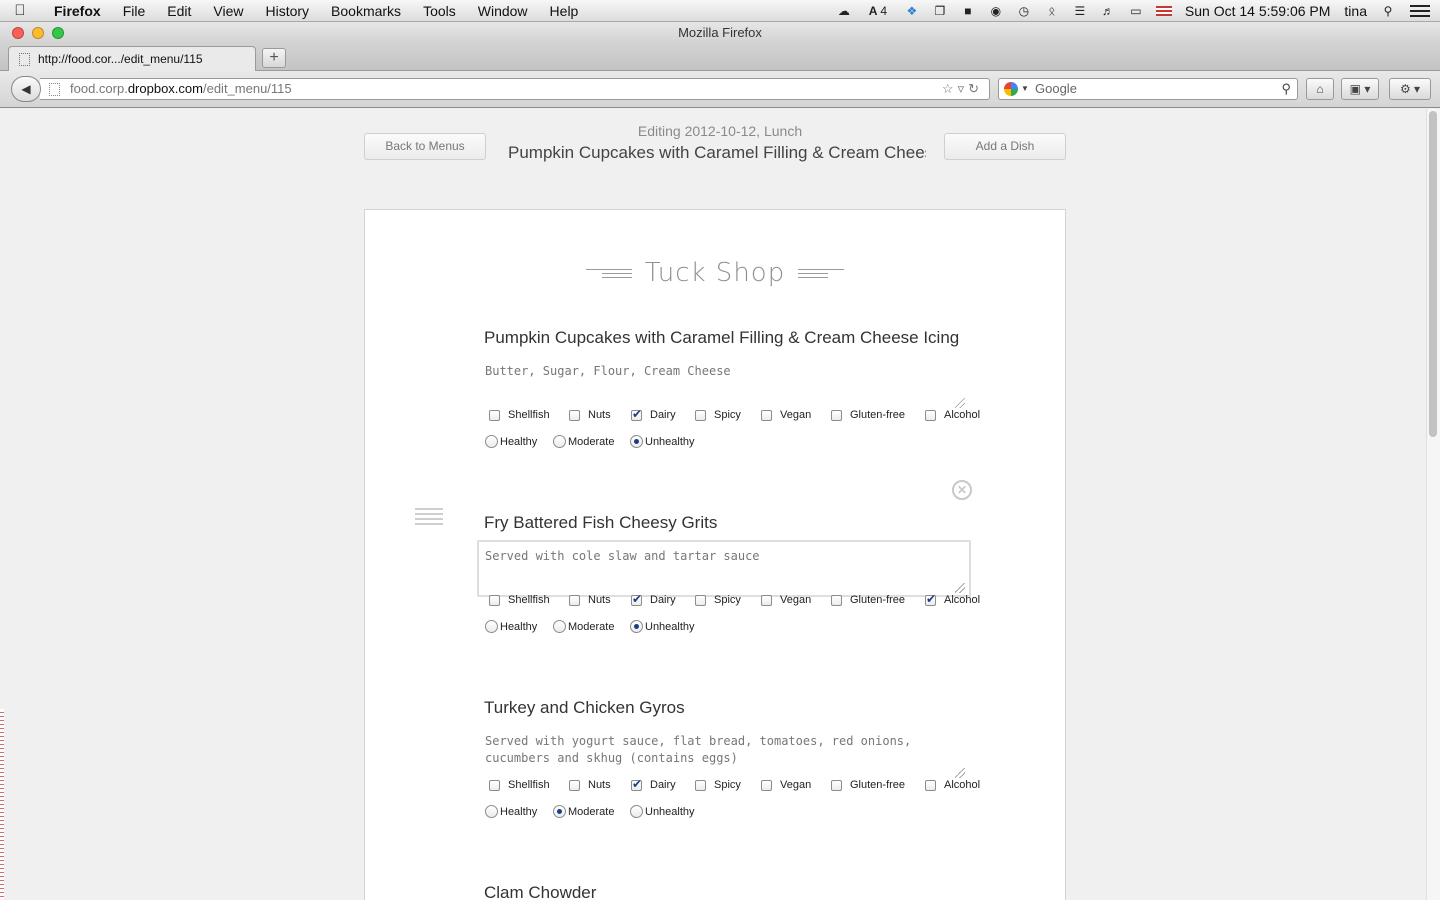  What do you see at coordinates (1108, 11) in the screenshot?
I see `volume-icon: ♬` at bounding box center [1108, 11].